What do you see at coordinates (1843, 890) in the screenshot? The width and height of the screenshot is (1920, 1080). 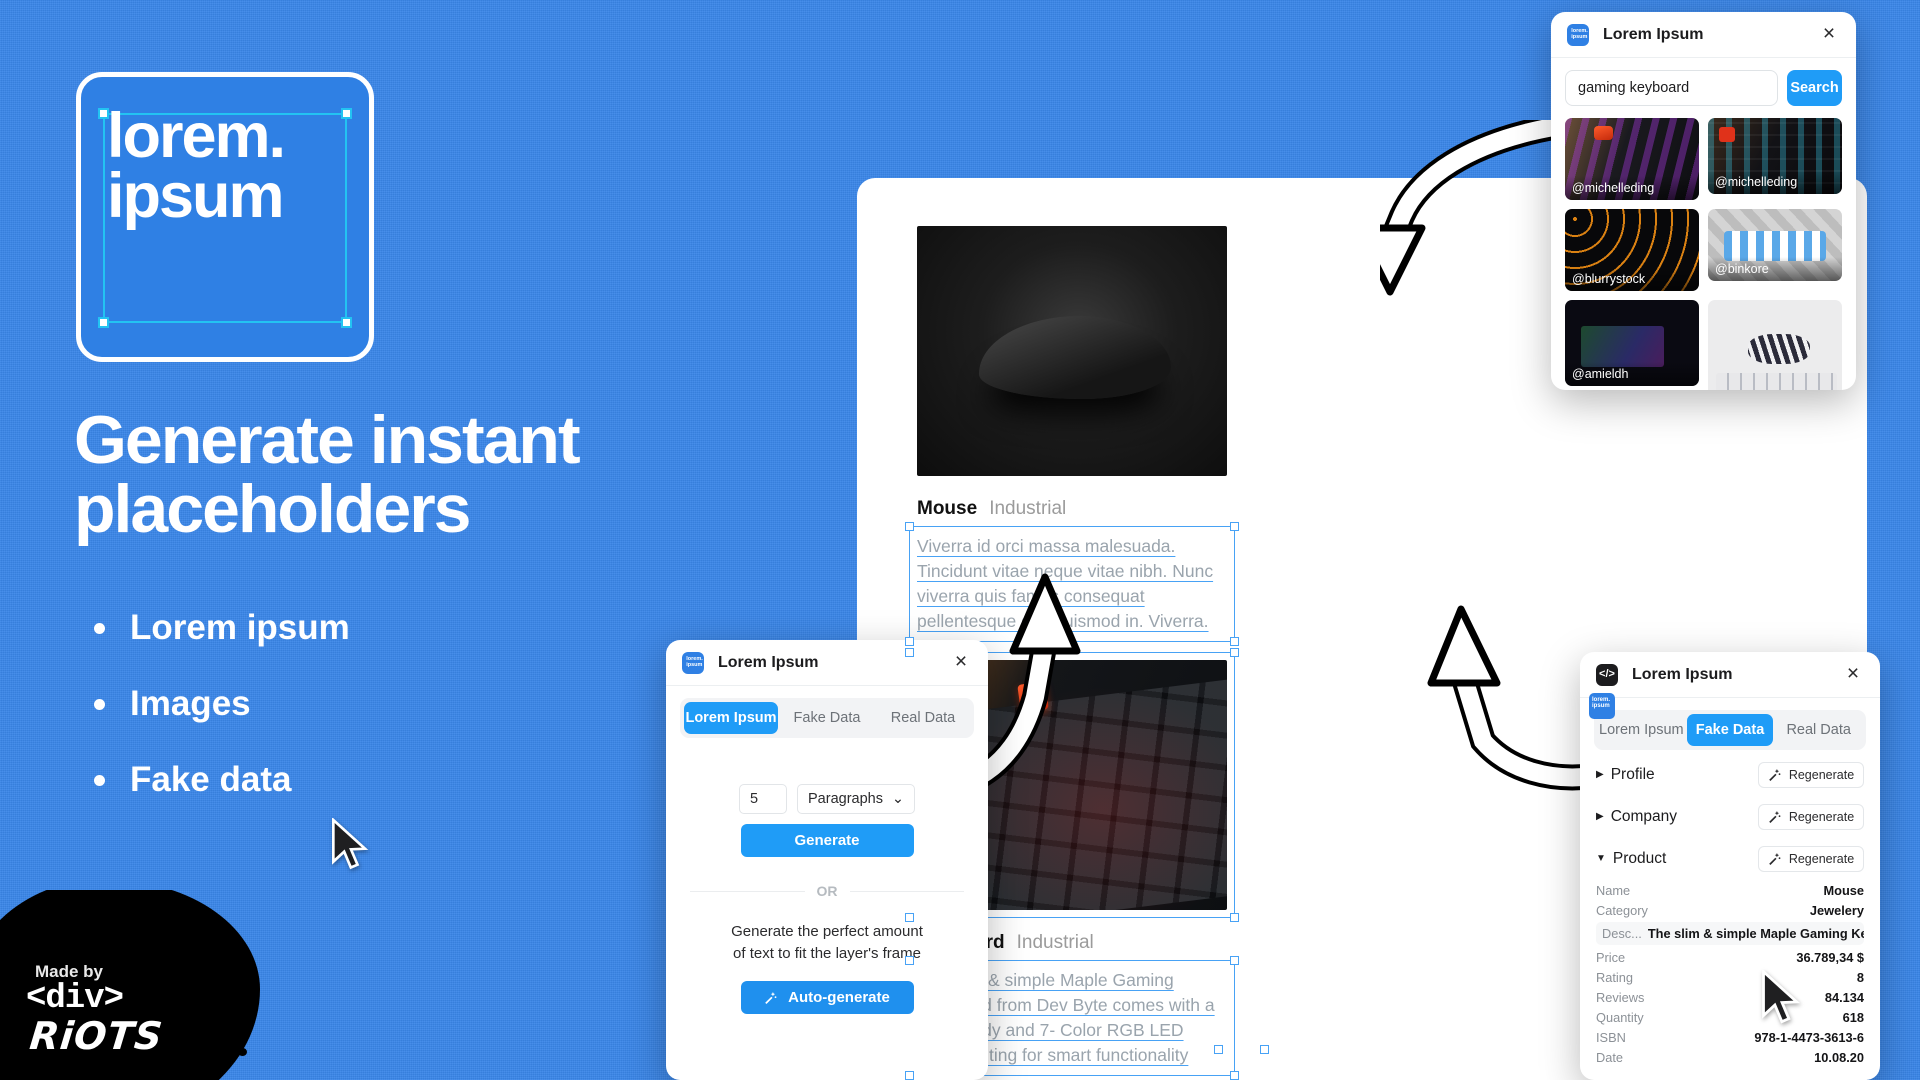 I see `field-value: Mouse` at bounding box center [1843, 890].